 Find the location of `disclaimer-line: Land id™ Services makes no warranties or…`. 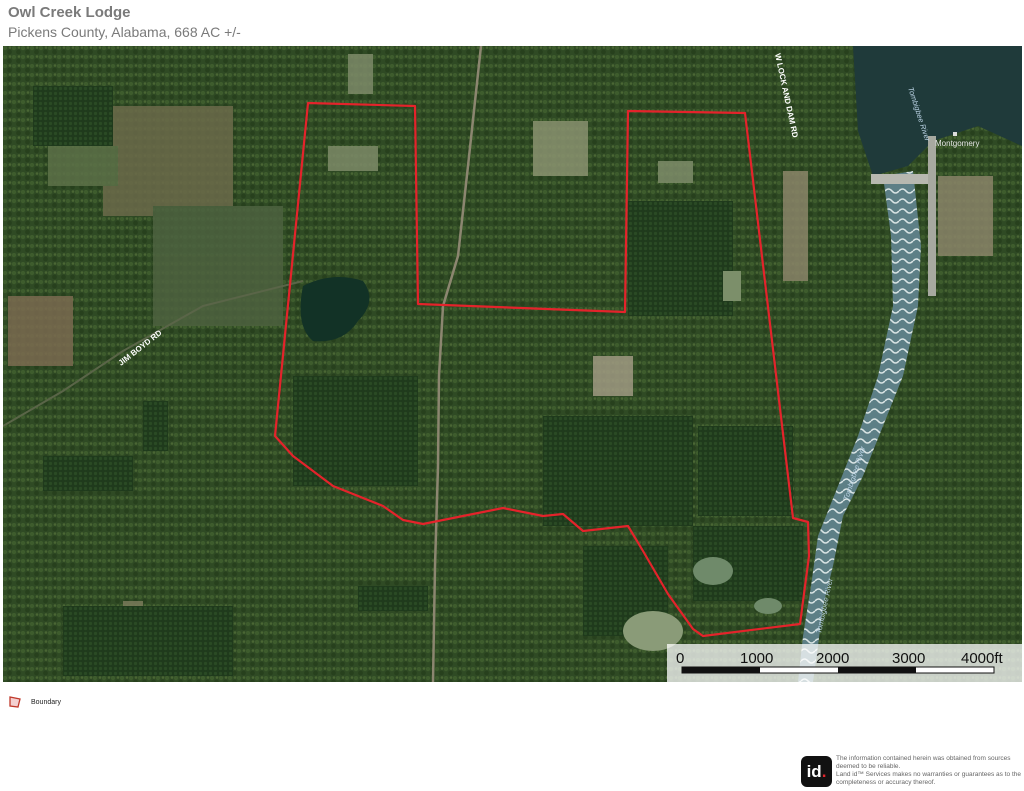

disclaimer-line: Land id™ Services makes no warranties or… is located at coordinates (928, 774).